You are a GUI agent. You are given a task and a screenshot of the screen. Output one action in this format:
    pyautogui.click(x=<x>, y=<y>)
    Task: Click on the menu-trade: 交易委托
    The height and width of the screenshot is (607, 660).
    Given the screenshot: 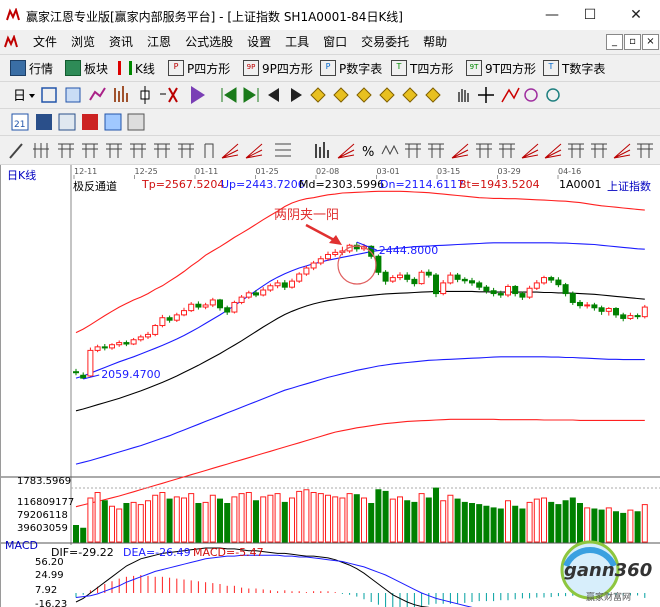 What is the action you would take?
    pyautogui.click(x=385, y=42)
    